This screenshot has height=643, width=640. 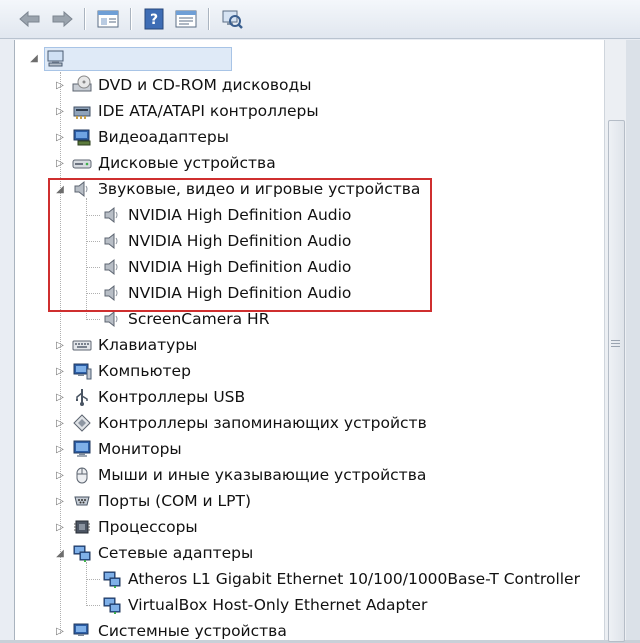 What do you see at coordinates (633, 340) in the screenshot?
I see `window-edge` at bounding box center [633, 340].